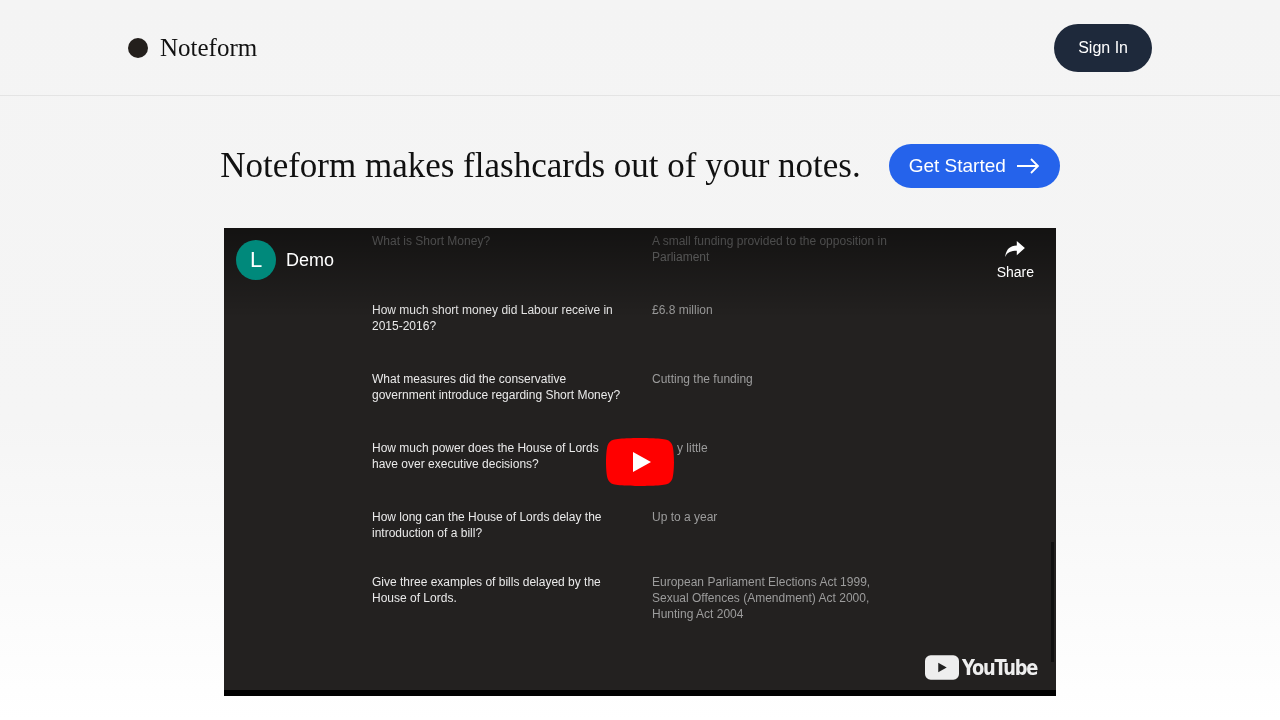 The width and height of the screenshot is (1280, 720). What do you see at coordinates (1103, 47) in the screenshot?
I see `sign-in-button: Sign In` at bounding box center [1103, 47].